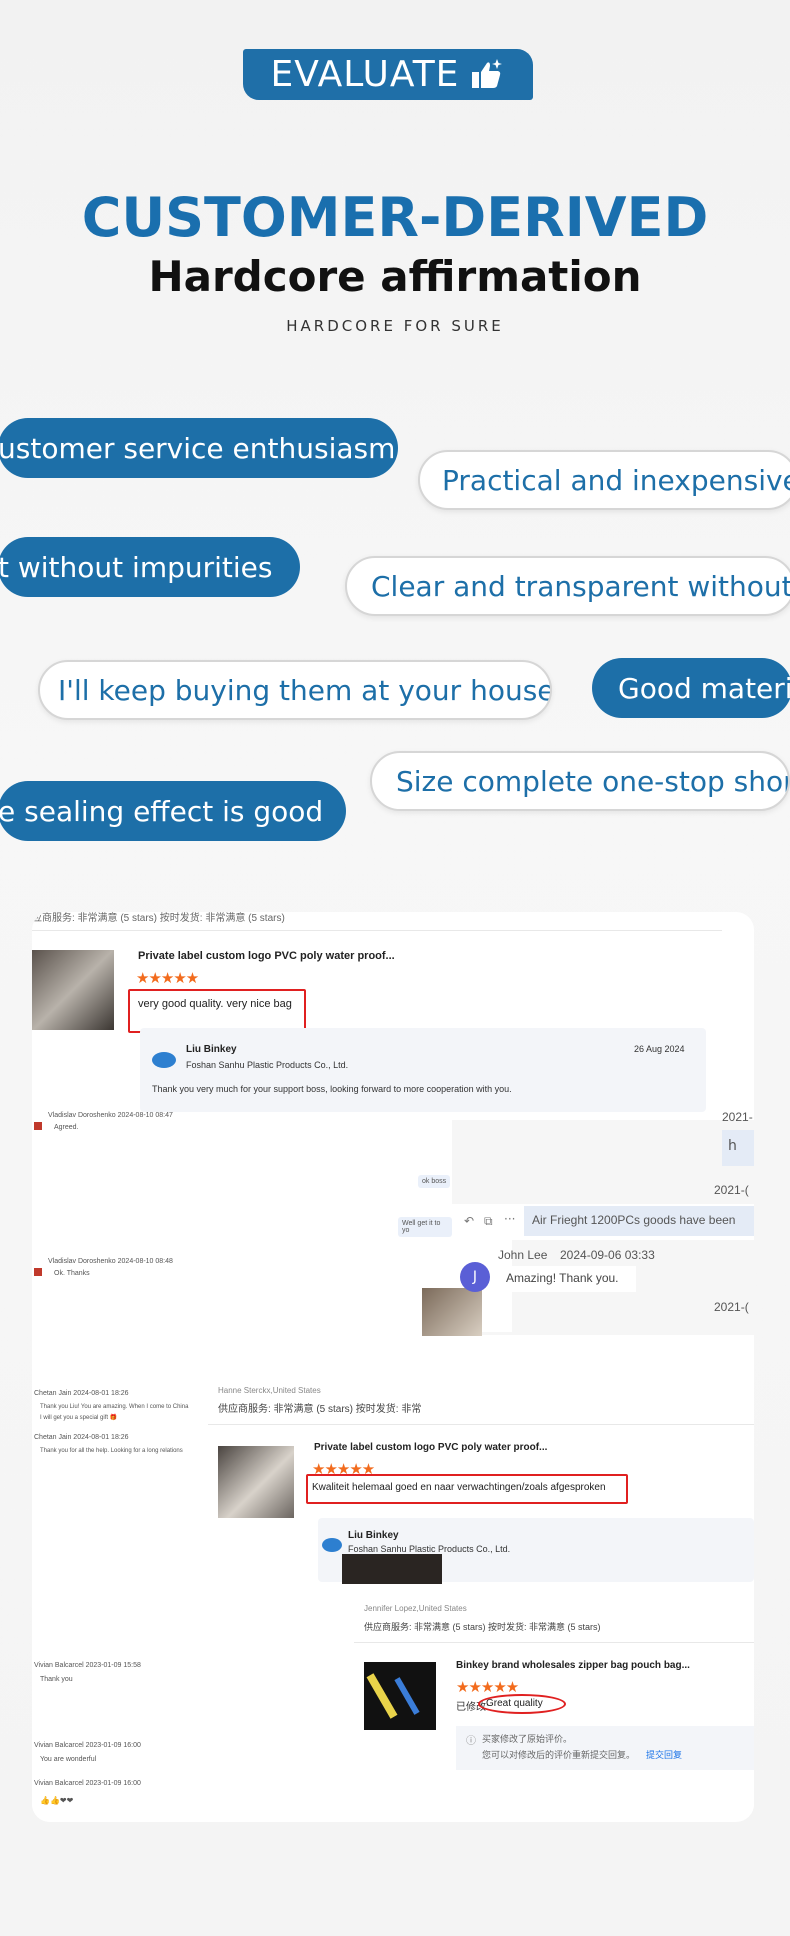 This screenshot has width=790, height=1936. I want to click on chat-message: Agreed., so click(66, 1127).